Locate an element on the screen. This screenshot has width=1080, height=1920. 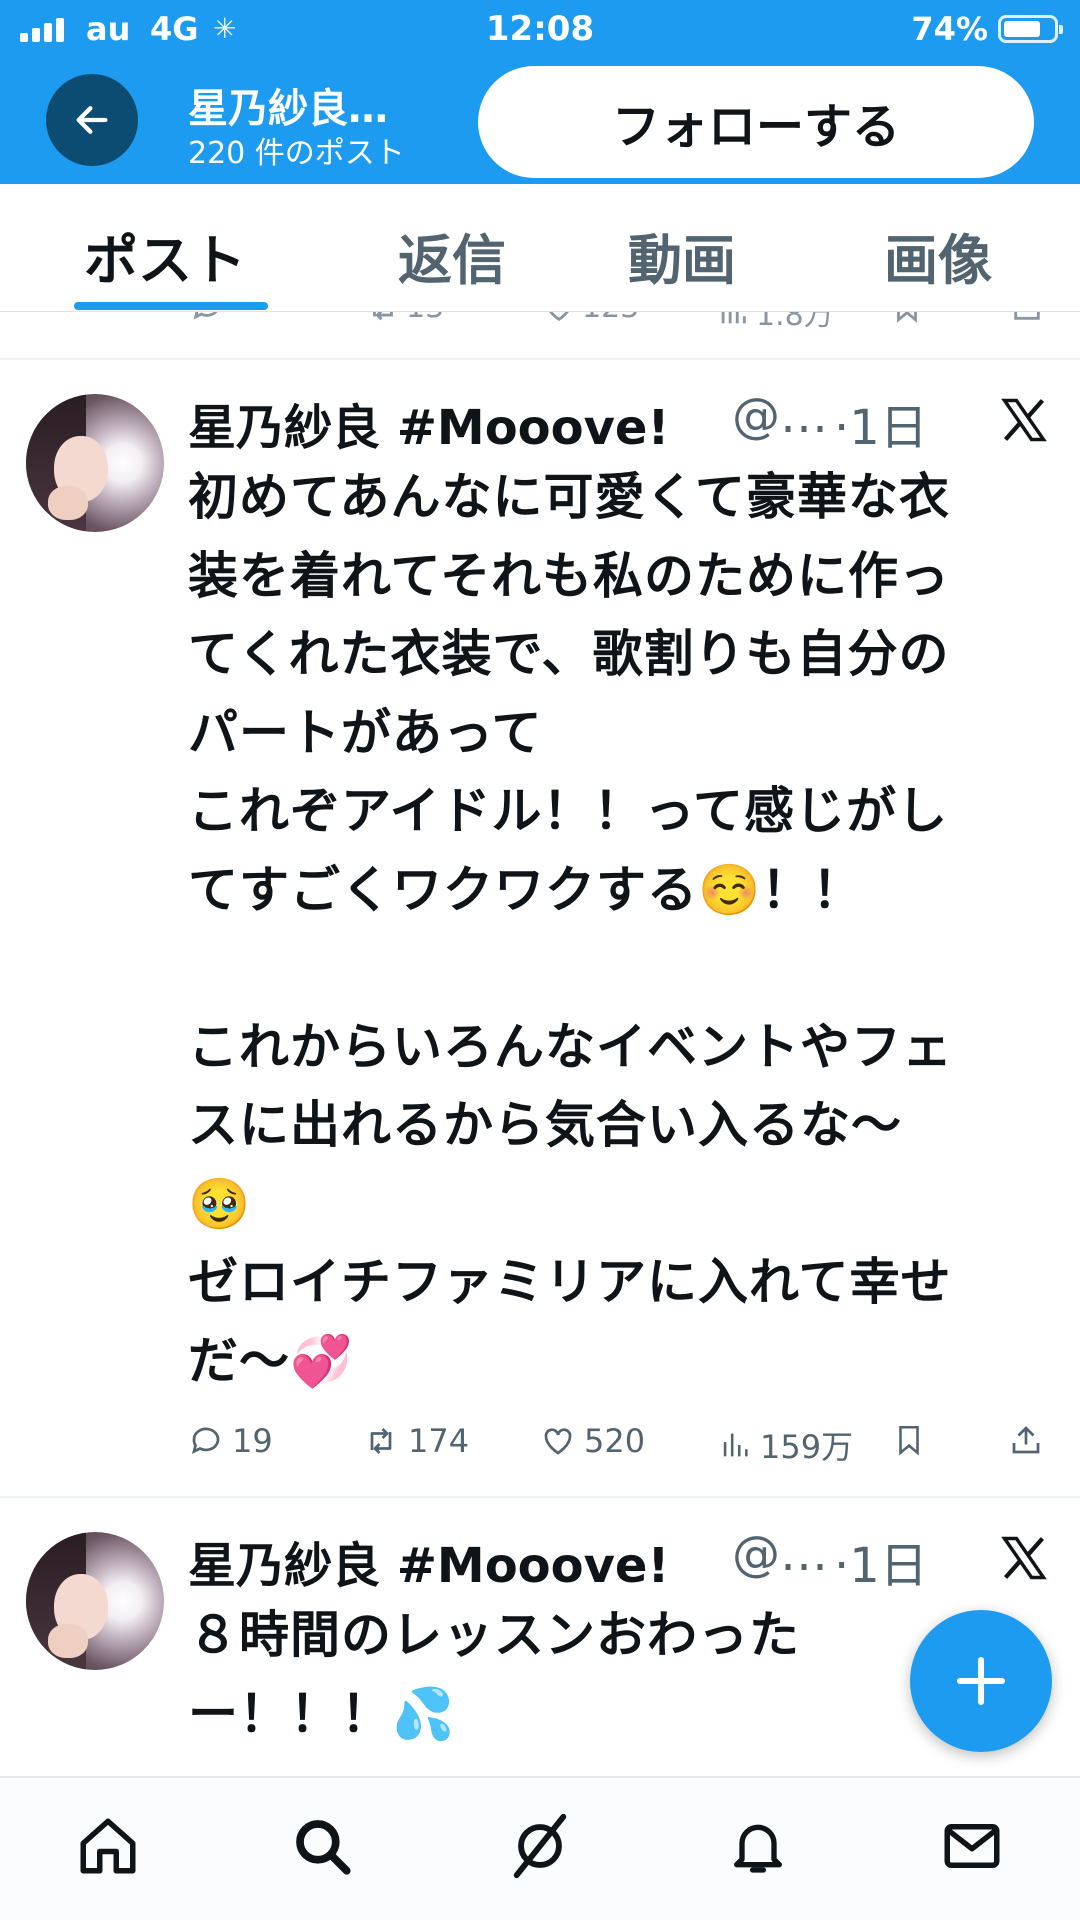
share-button is located at coordinates (1026, 1440).